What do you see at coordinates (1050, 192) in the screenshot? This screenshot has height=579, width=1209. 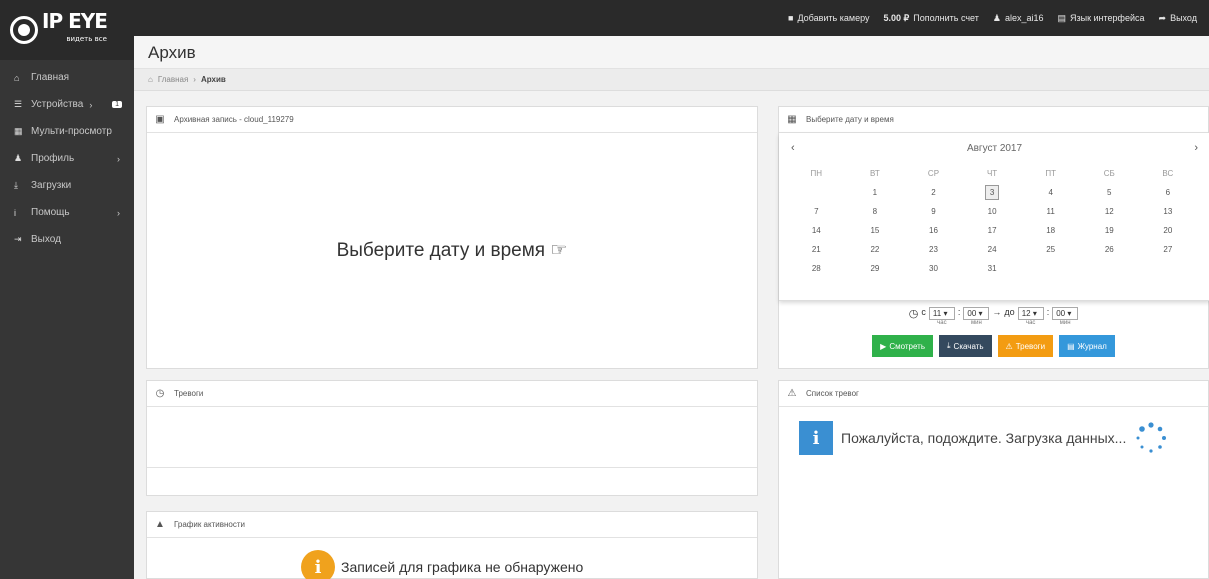 I see `calendar-day: 4` at bounding box center [1050, 192].